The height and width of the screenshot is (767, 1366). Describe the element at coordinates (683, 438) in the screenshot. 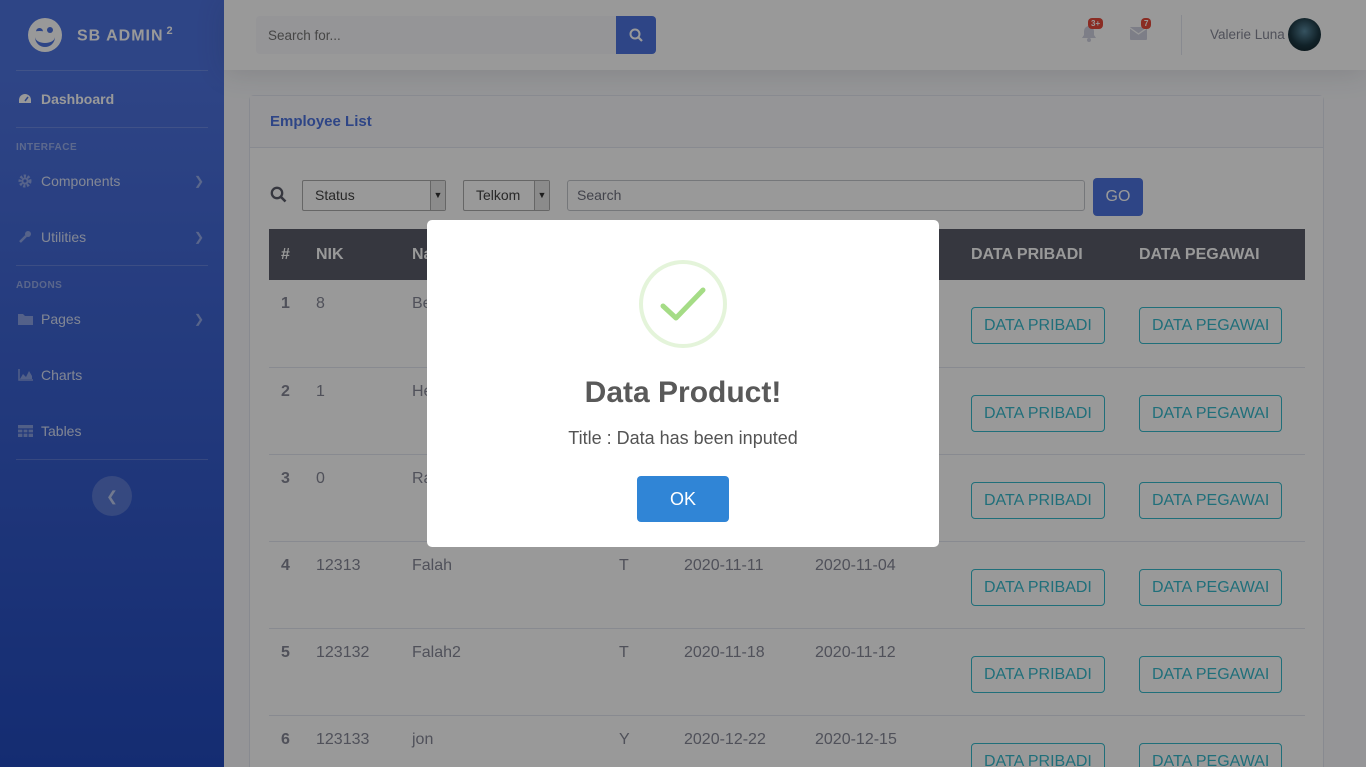

I see `dialog-message: Title : Data has been inputed` at that location.